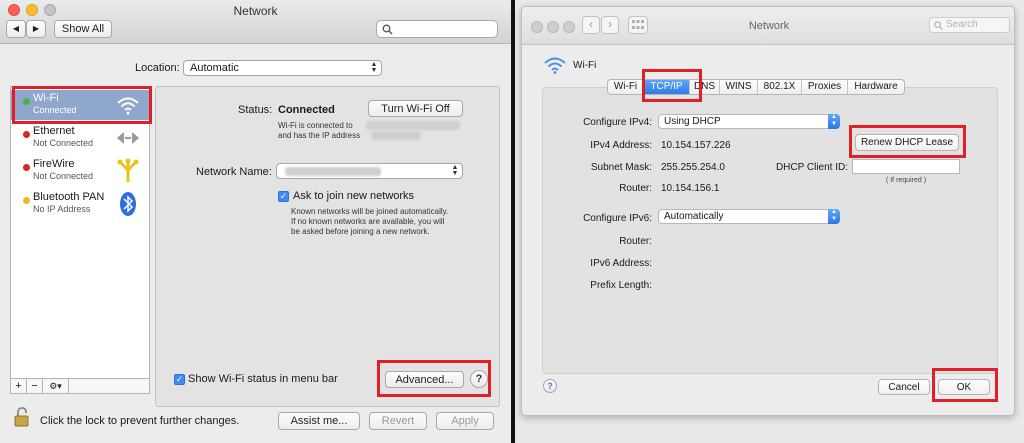 Image resolution: width=1024 pixels, height=443 pixels. I want to click on revert-button: Revert, so click(398, 421).